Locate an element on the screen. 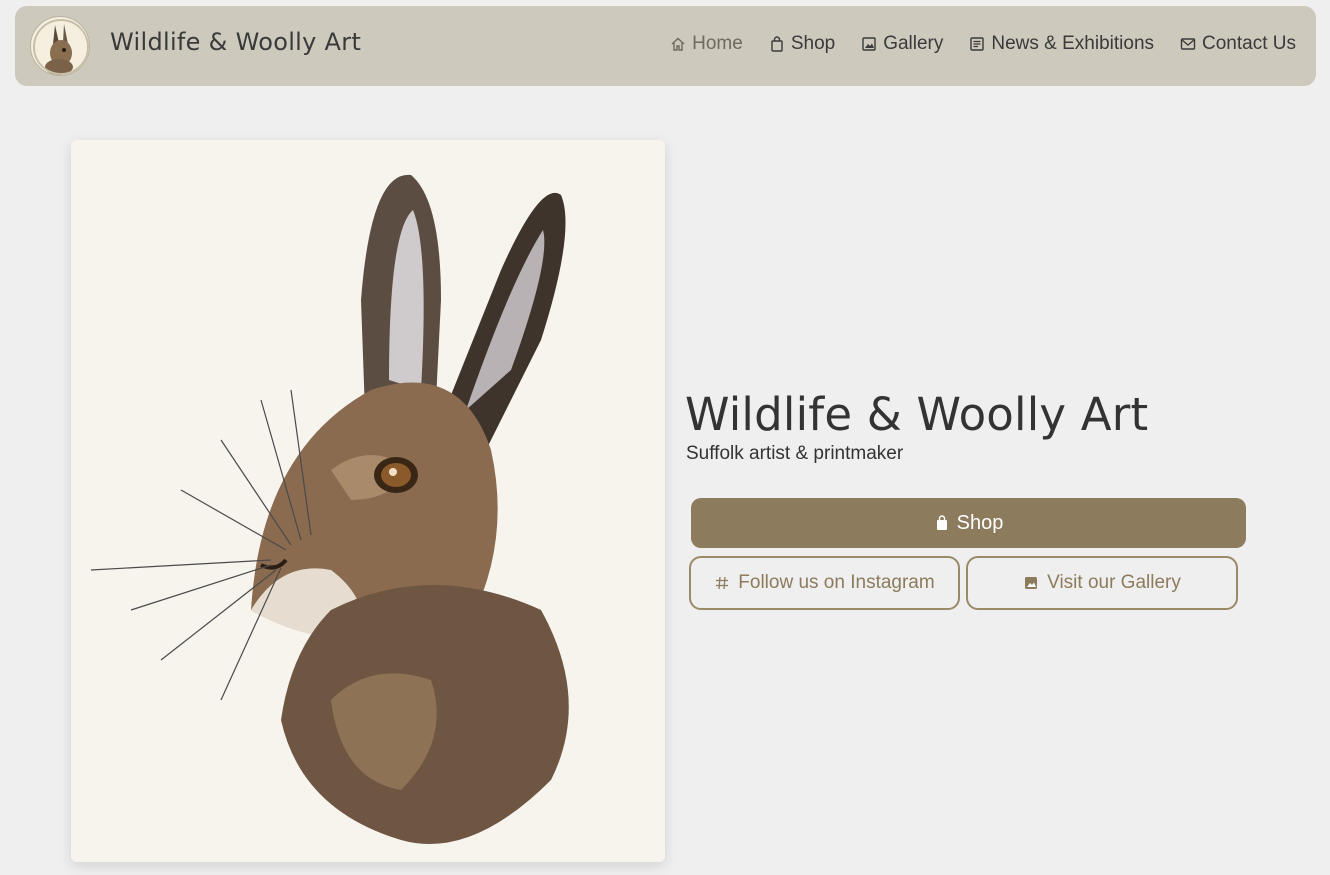  instagram-button: Follow us on Instagram is located at coordinates (824, 583).